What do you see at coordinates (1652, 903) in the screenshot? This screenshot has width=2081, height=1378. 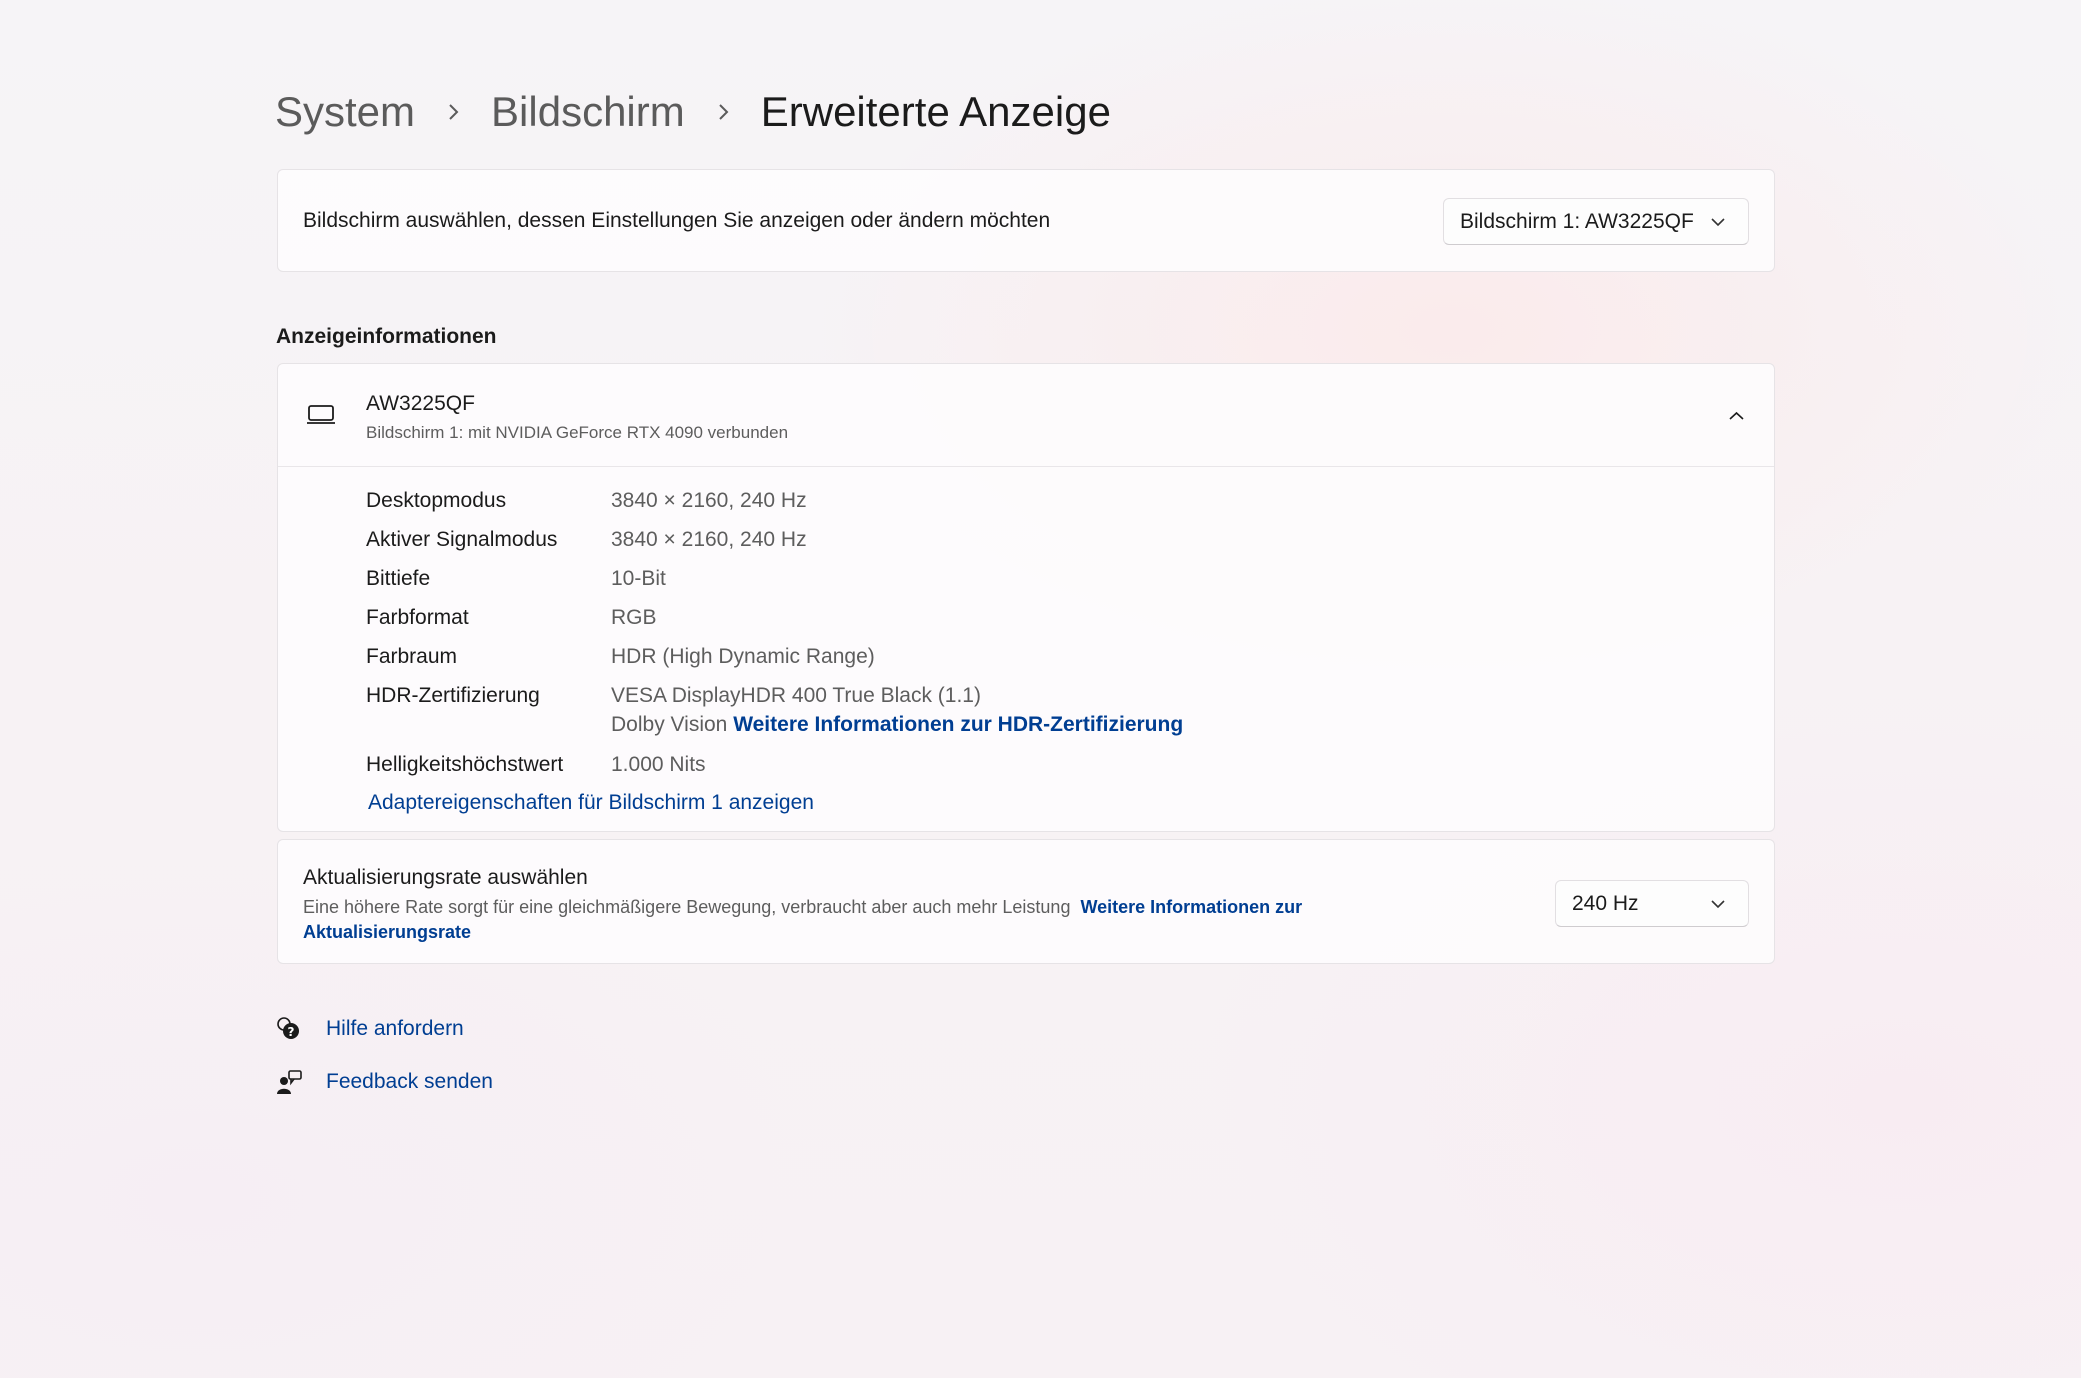 I see `refresh-rate-dropdown: 240 Hz` at bounding box center [1652, 903].